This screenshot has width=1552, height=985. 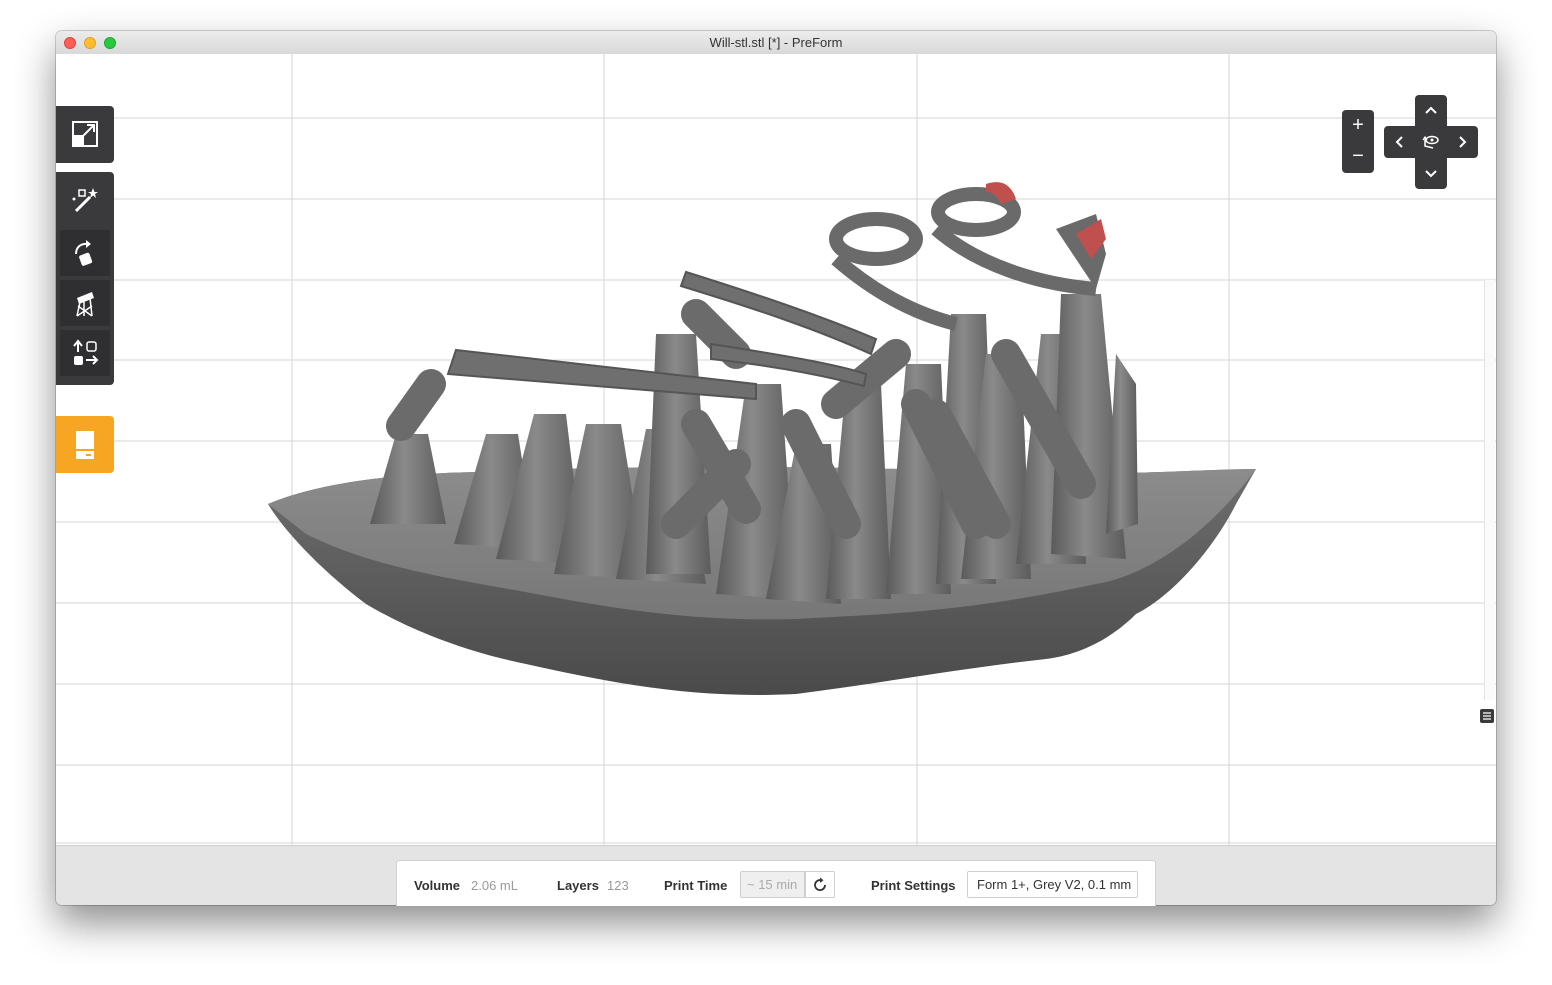 I want to click on chevron-down-icon, so click(x=1431, y=174).